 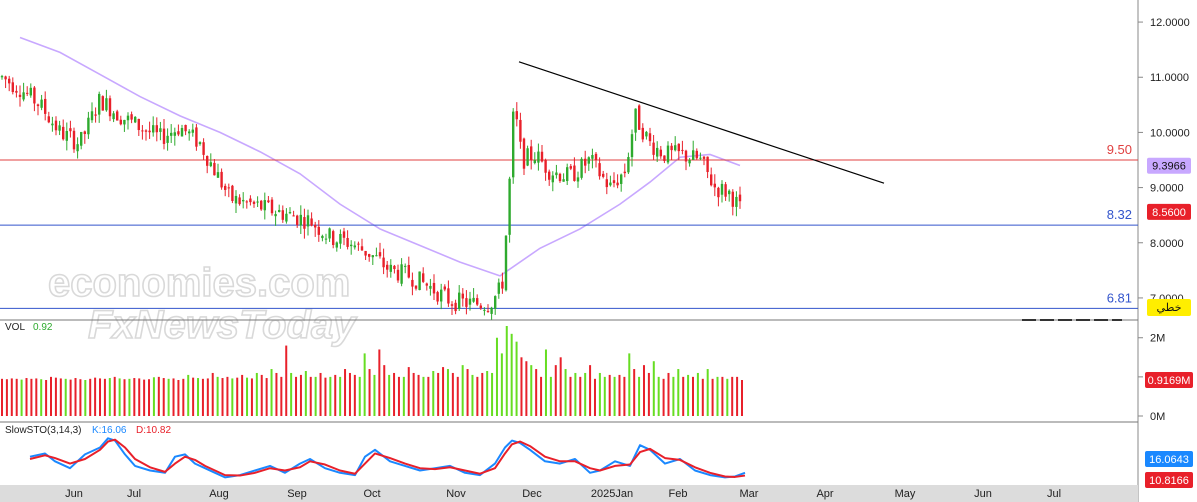 I want to click on price-tick-label: 10.0000, so click(x=1170, y=133).